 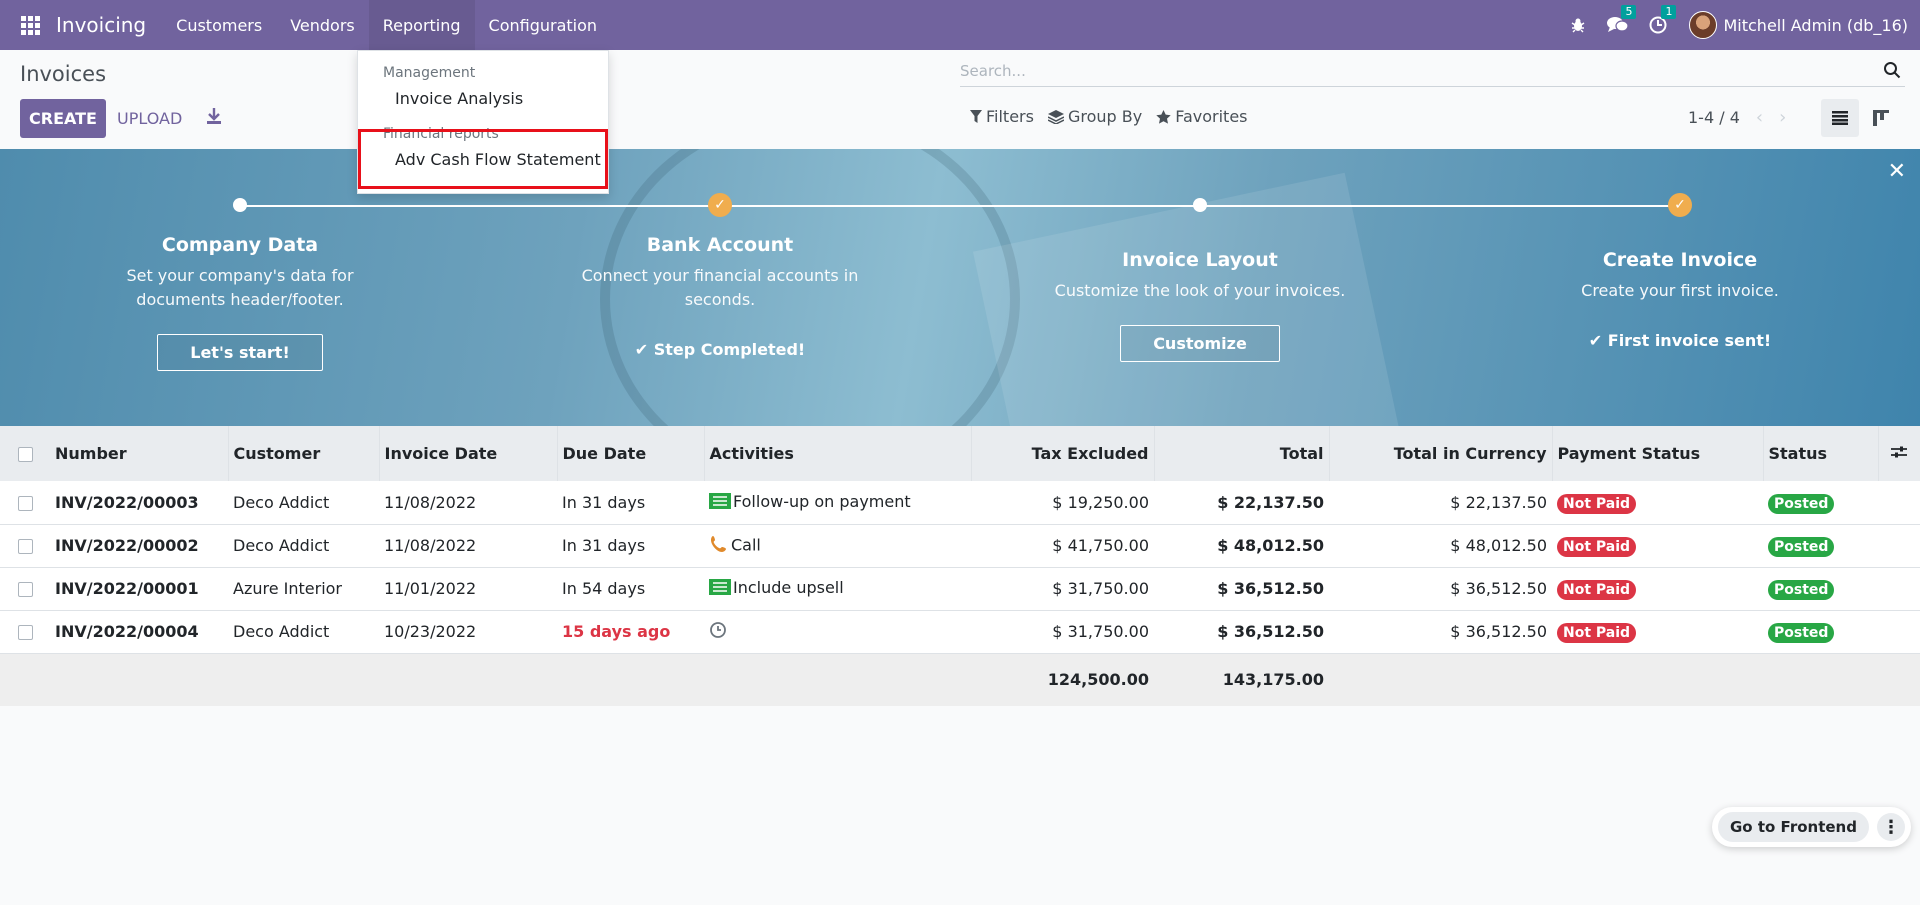 I want to click on cell-activities: Include upsell, so click(x=837, y=588).